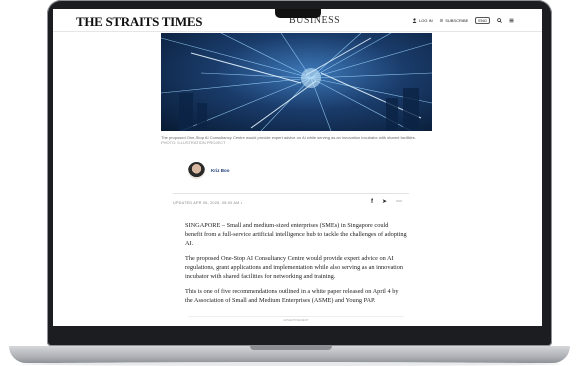 Image resolution: width=576 pixels, height=366 pixels. Describe the element at coordinates (196, 170) in the screenshot. I see `author-avatar` at that location.